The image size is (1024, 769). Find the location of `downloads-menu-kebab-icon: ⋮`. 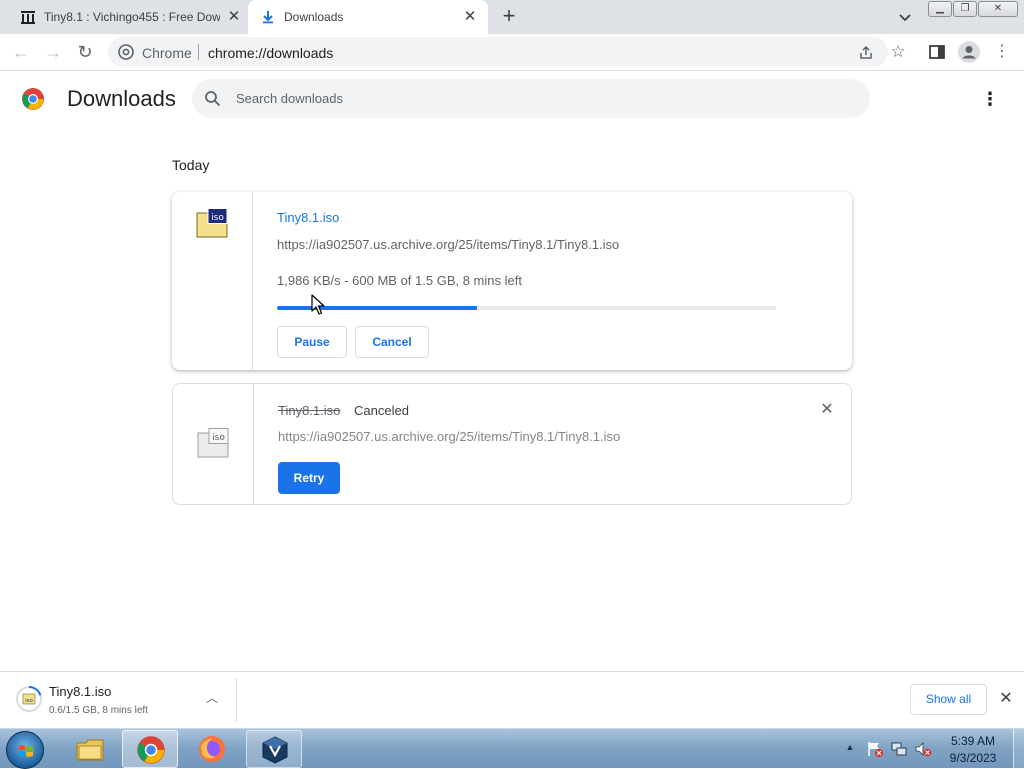

downloads-menu-kebab-icon: ⋮ is located at coordinates (990, 99).